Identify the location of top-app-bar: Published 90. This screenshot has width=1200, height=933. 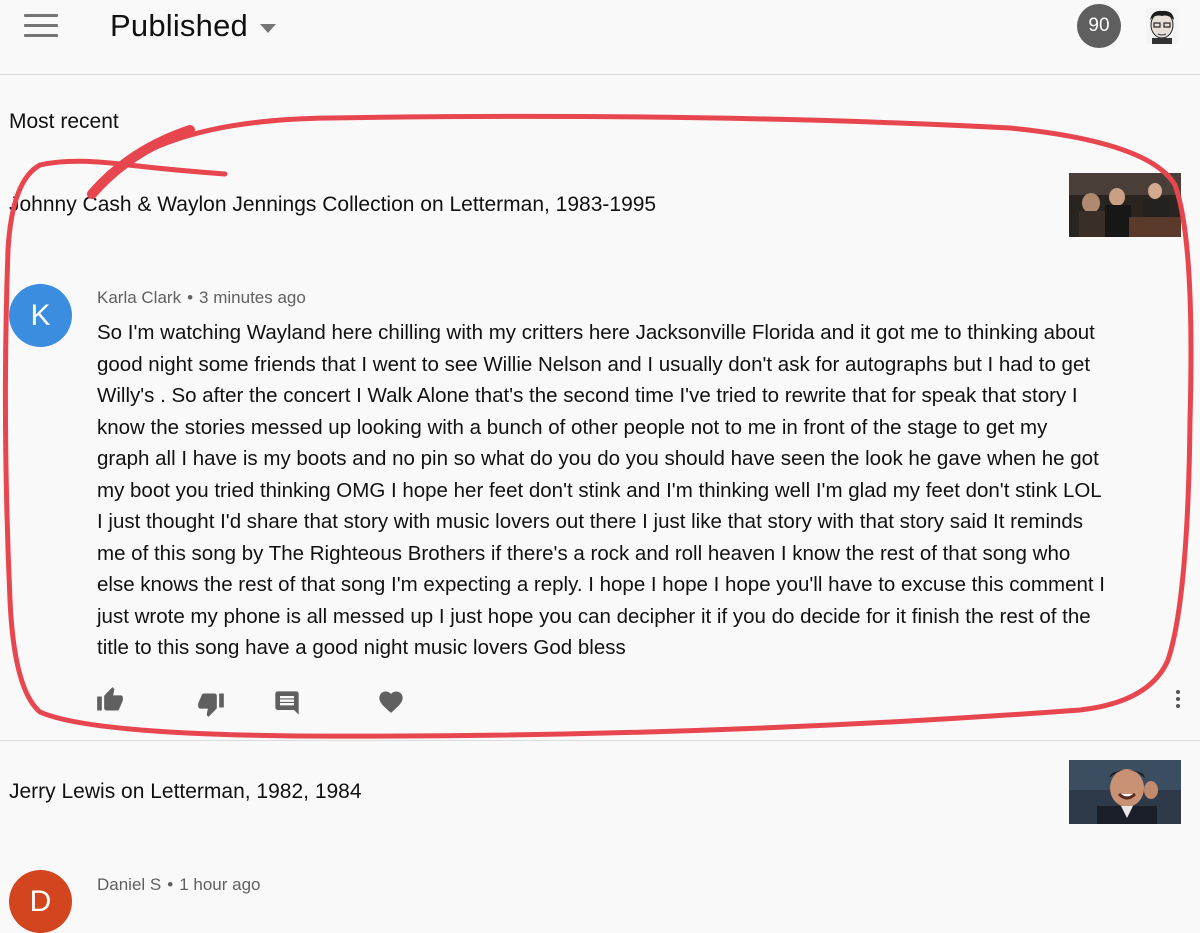
(600, 37).